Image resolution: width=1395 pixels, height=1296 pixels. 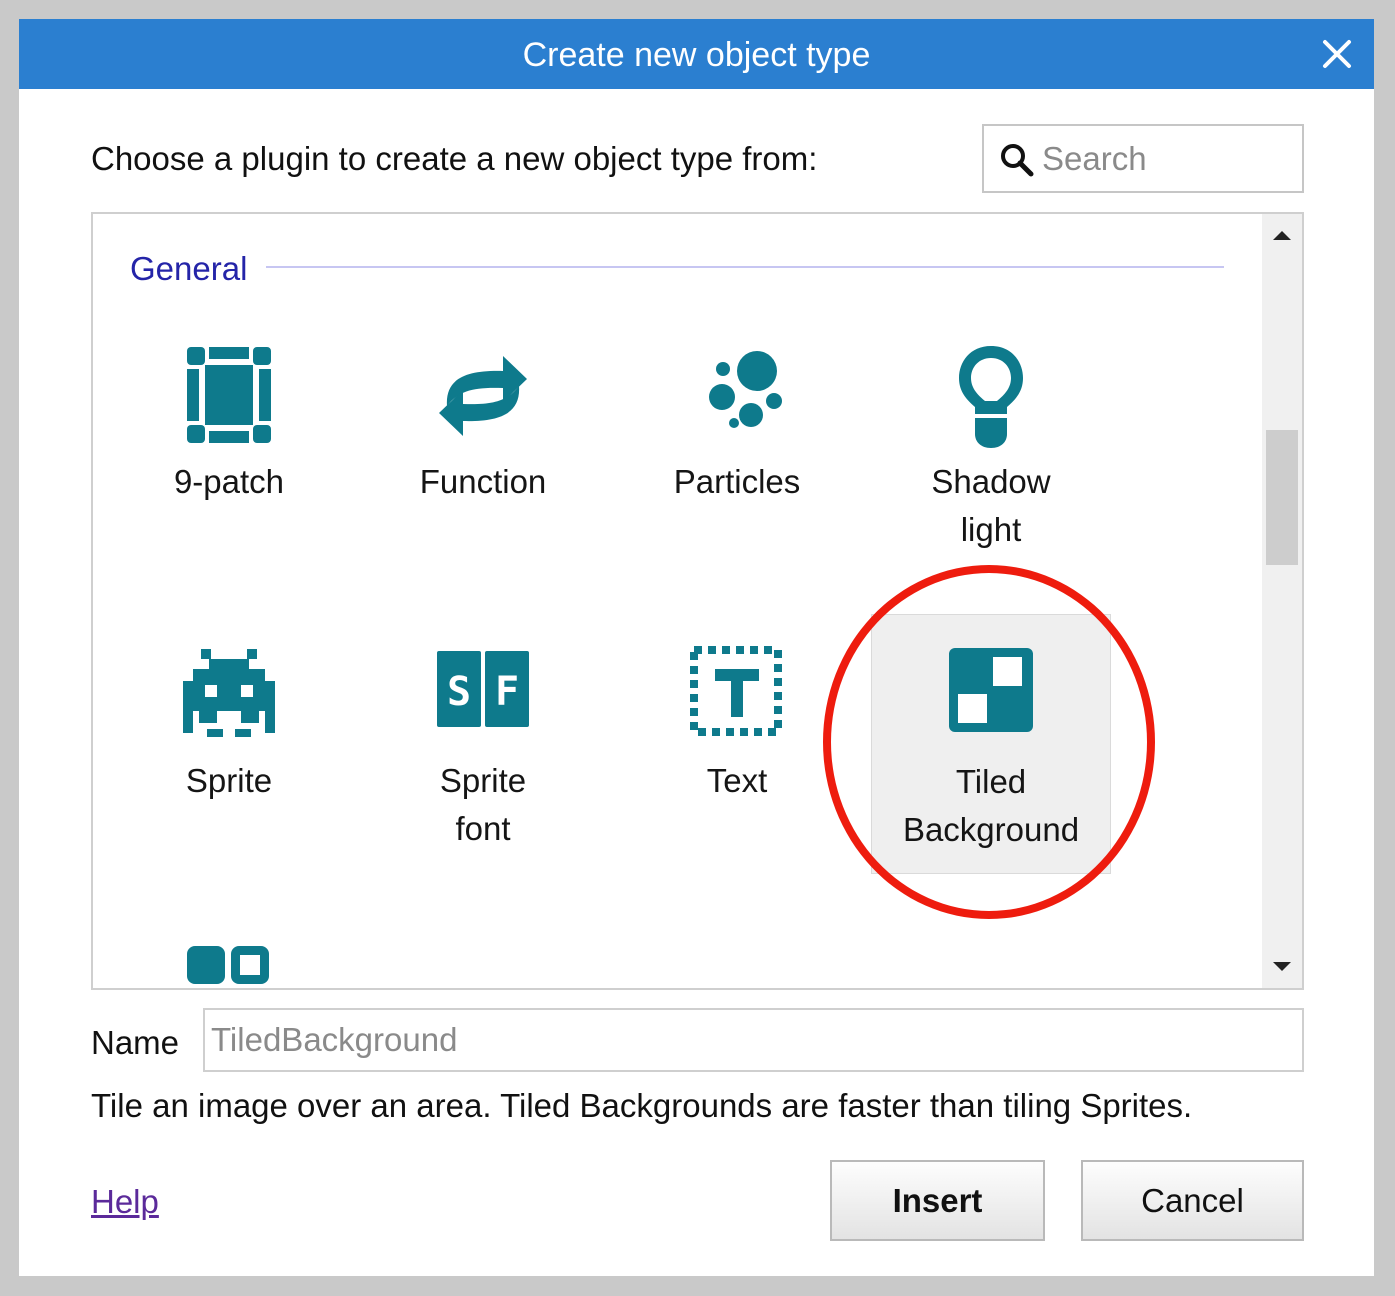 I want to click on search-box, so click(x=1143, y=158).